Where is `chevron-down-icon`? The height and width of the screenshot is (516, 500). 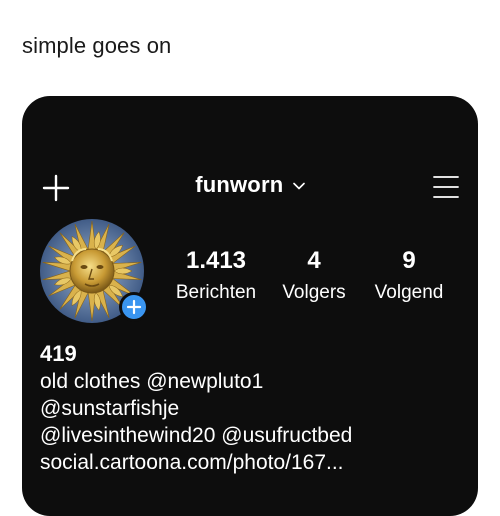 chevron-down-icon is located at coordinates (298, 186).